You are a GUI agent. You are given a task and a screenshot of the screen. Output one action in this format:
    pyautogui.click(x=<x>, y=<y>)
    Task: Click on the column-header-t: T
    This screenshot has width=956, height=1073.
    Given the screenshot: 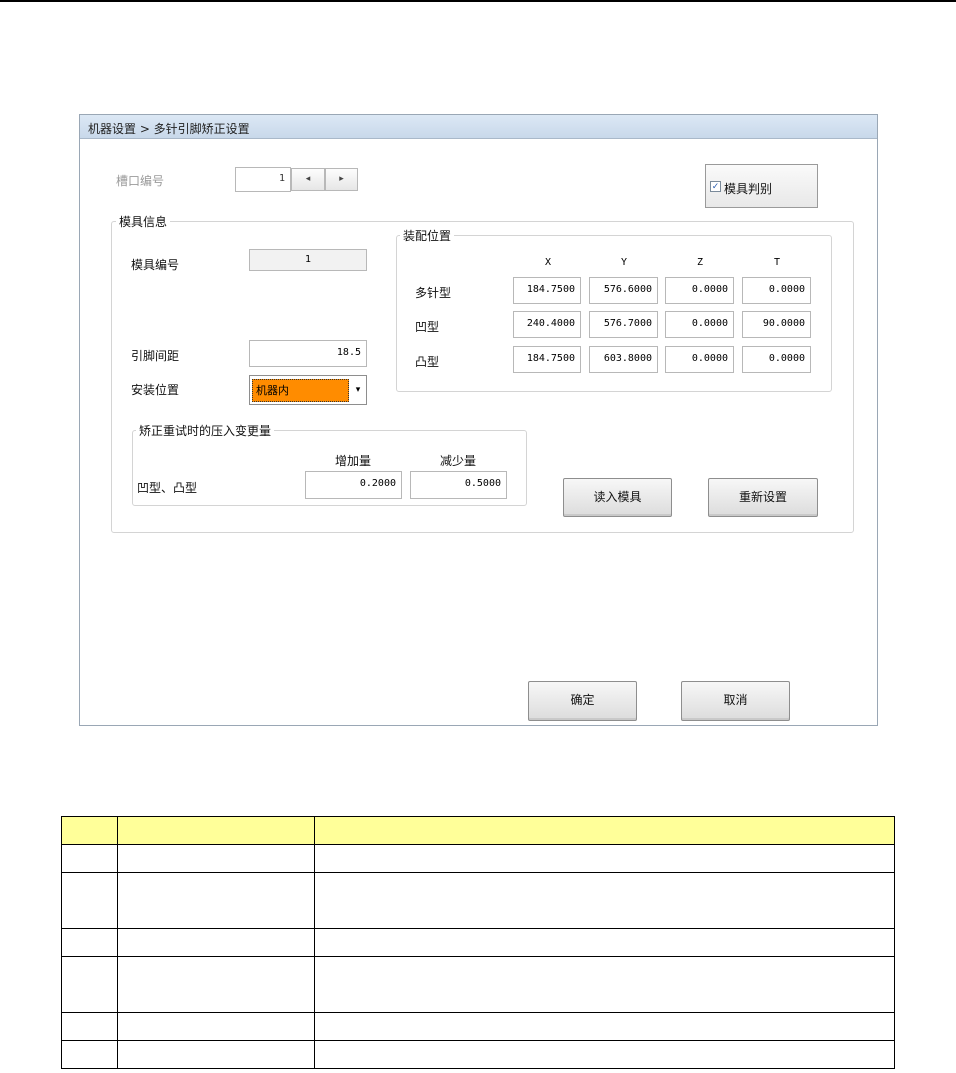 What is the action you would take?
    pyautogui.click(x=777, y=262)
    